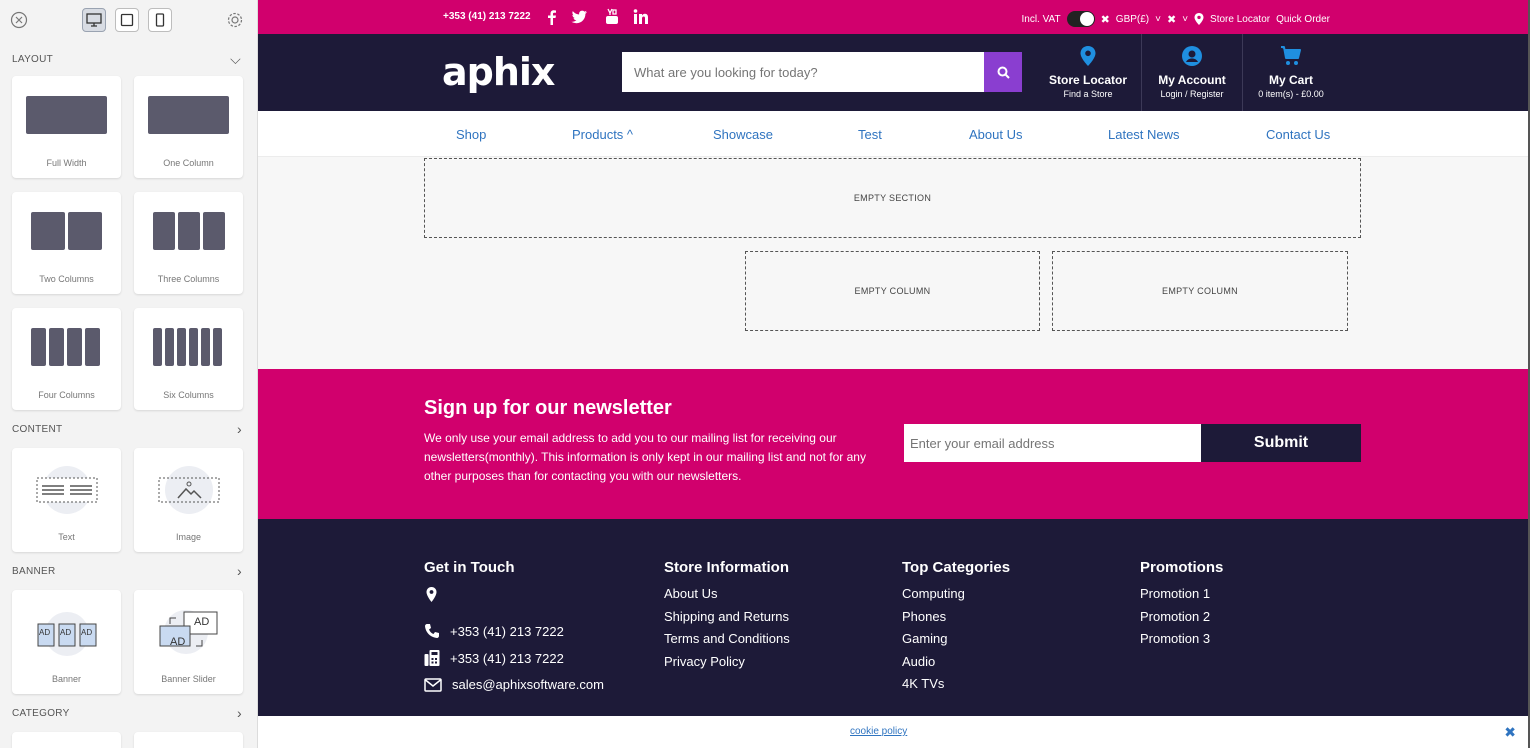 Image resolution: width=1530 pixels, height=748 pixels. I want to click on linkedin-icon, so click(641, 17).